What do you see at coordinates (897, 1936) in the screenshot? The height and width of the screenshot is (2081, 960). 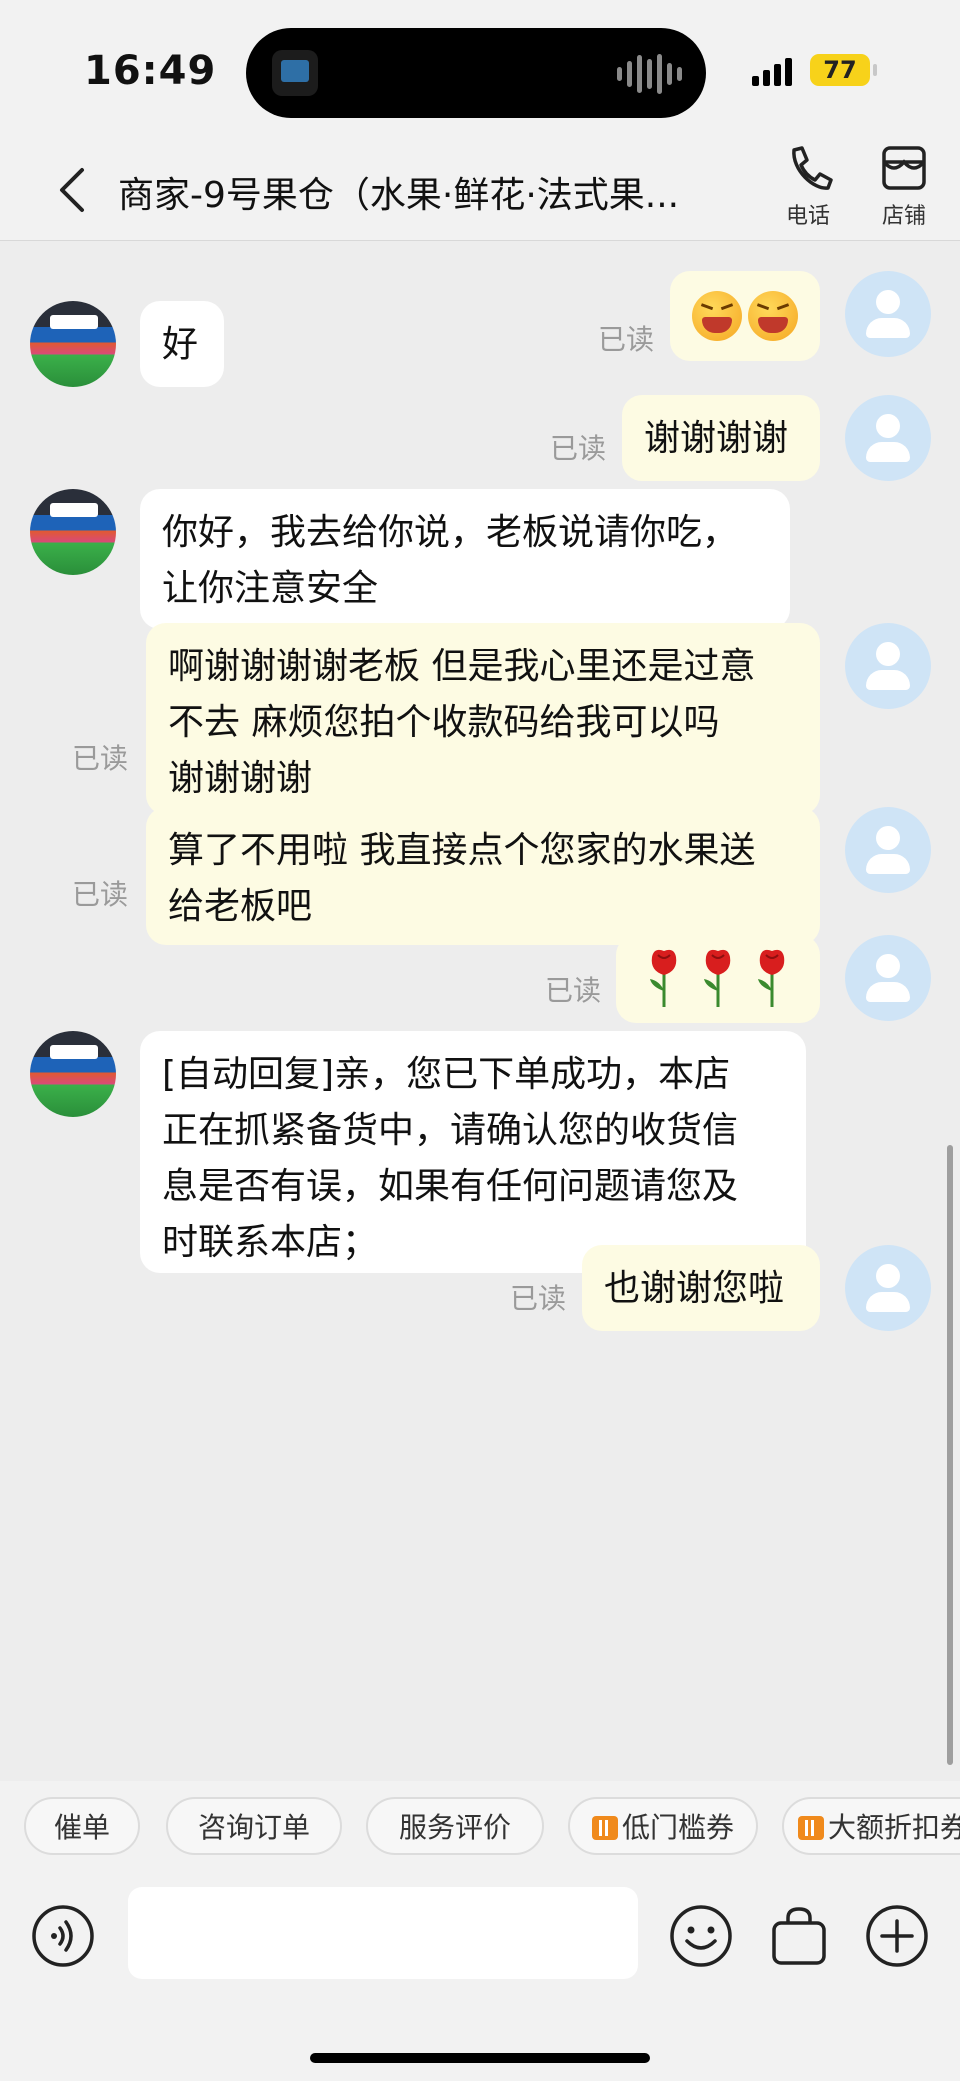 I see `plus-icon` at bounding box center [897, 1936].